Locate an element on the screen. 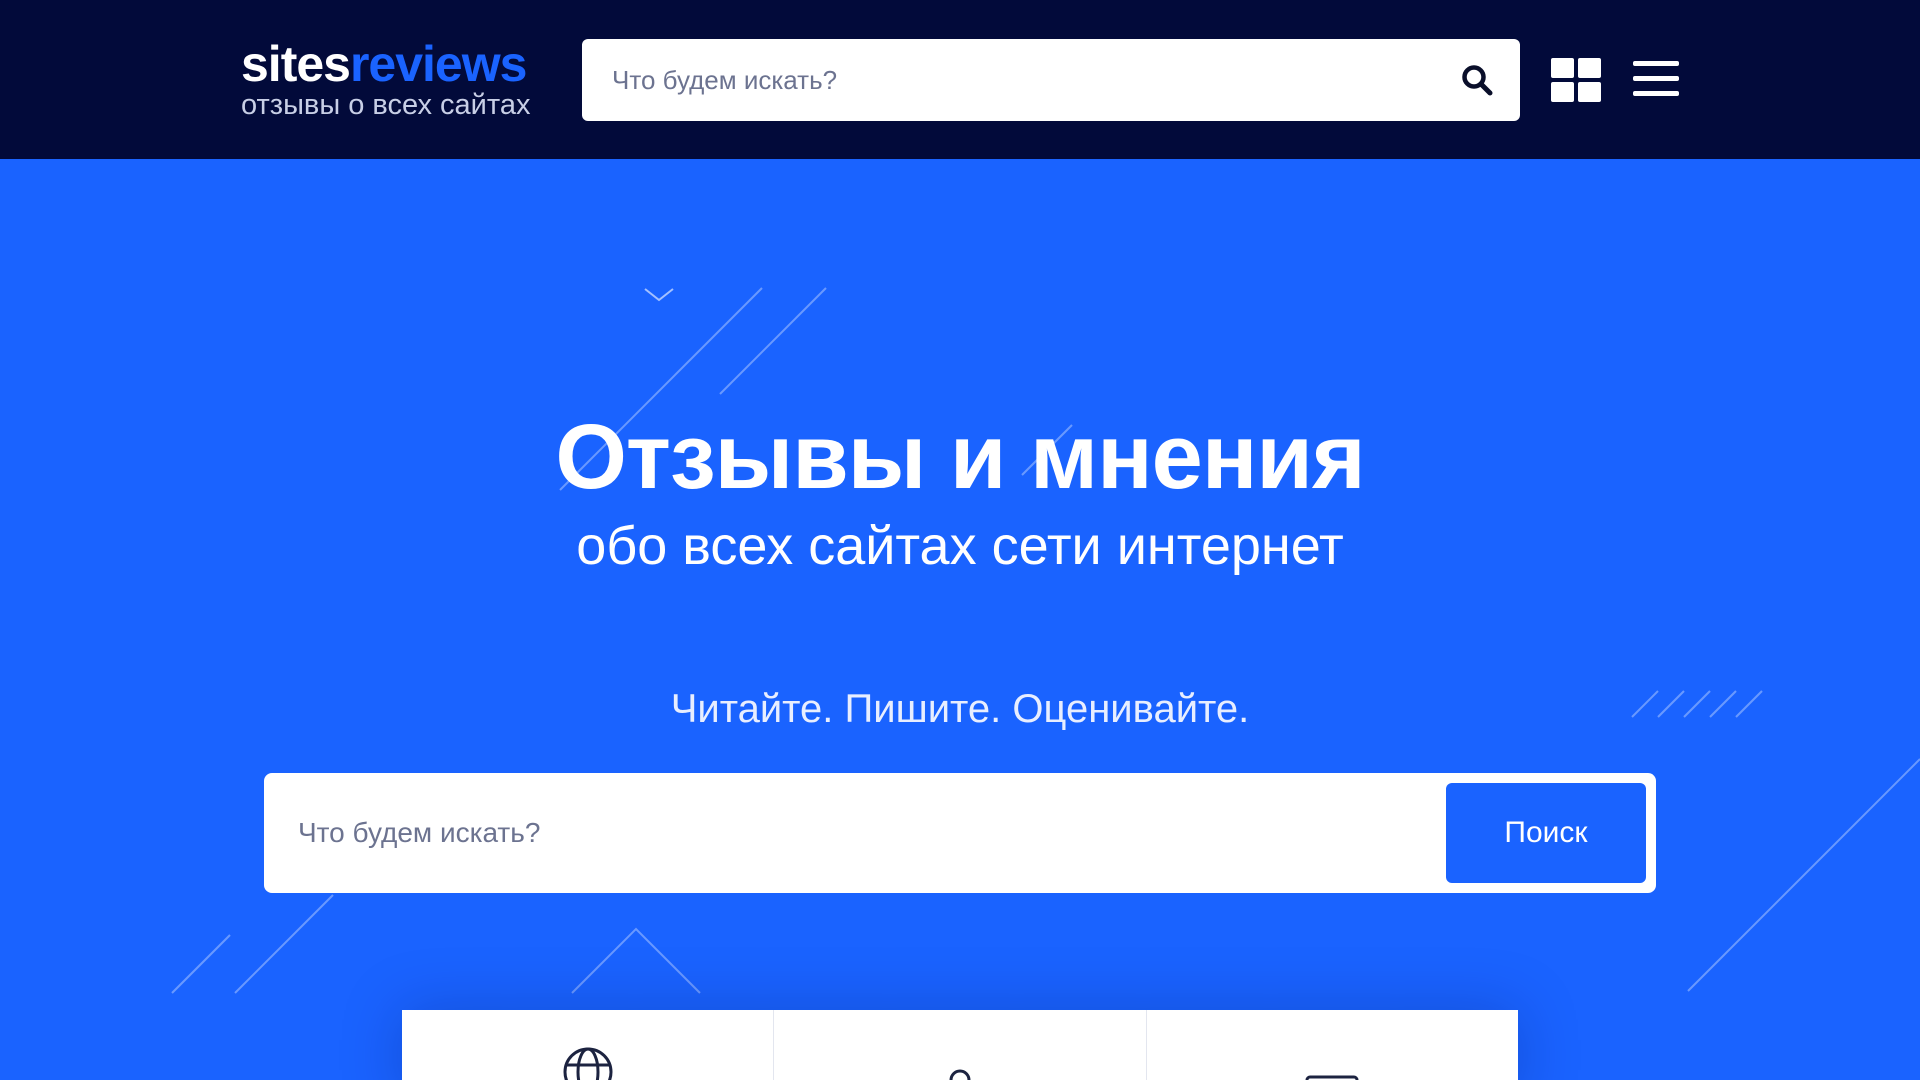  globe-icon is located at coordinates (588, 1063).